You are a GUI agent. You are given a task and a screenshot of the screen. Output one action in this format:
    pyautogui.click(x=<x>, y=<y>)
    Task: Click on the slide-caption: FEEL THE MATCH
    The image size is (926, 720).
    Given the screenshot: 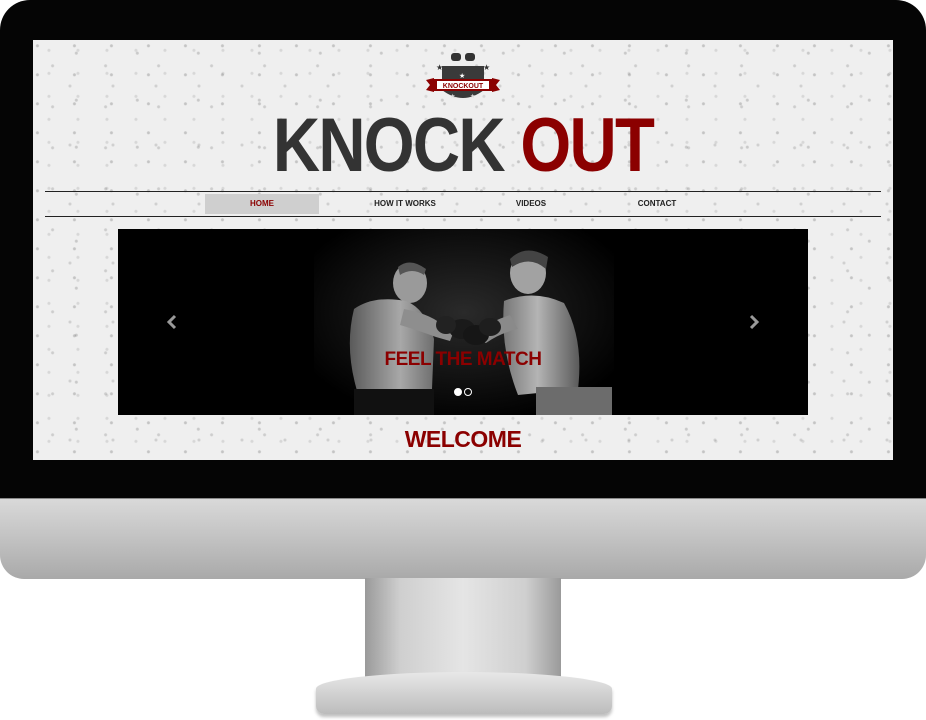 What is the action you would take?
    pyautogui.click(x=463, y=359)
    